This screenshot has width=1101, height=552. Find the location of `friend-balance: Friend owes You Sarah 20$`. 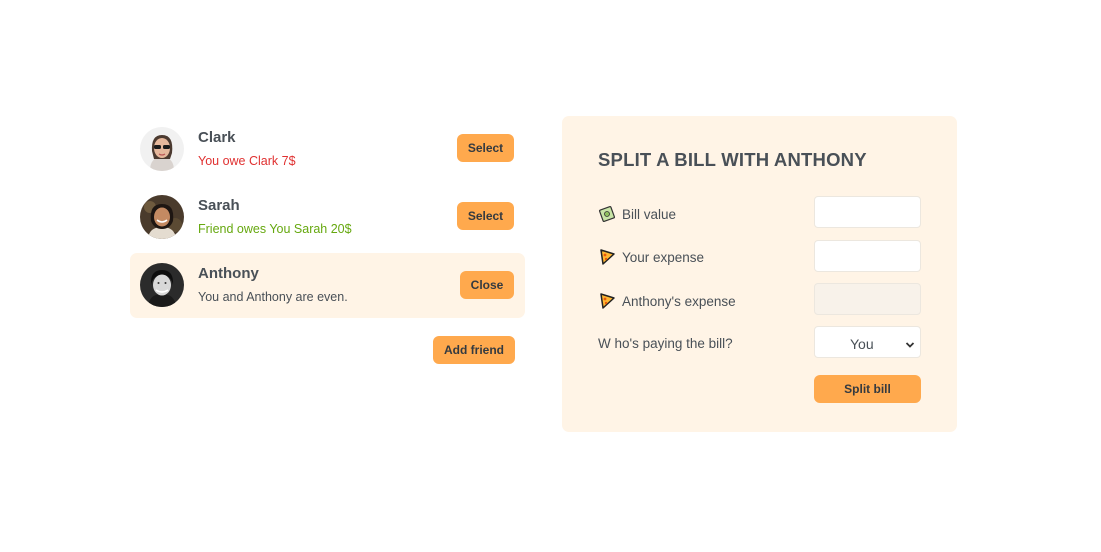

friend-balance: Friend owes You Sarah 20$ is located at coordinates (275, 229).